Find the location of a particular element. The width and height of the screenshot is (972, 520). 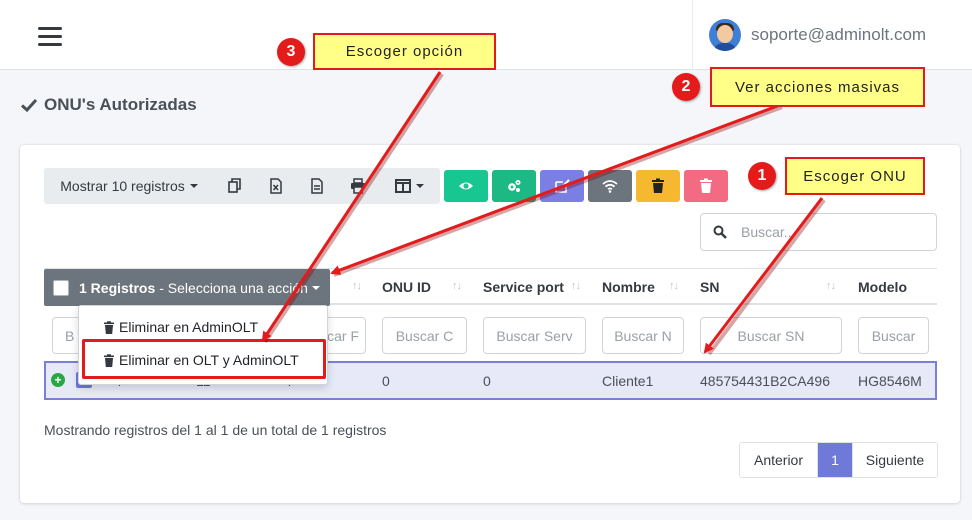

row-cell-onu-id: 0 is located at coordinates (386, 380).